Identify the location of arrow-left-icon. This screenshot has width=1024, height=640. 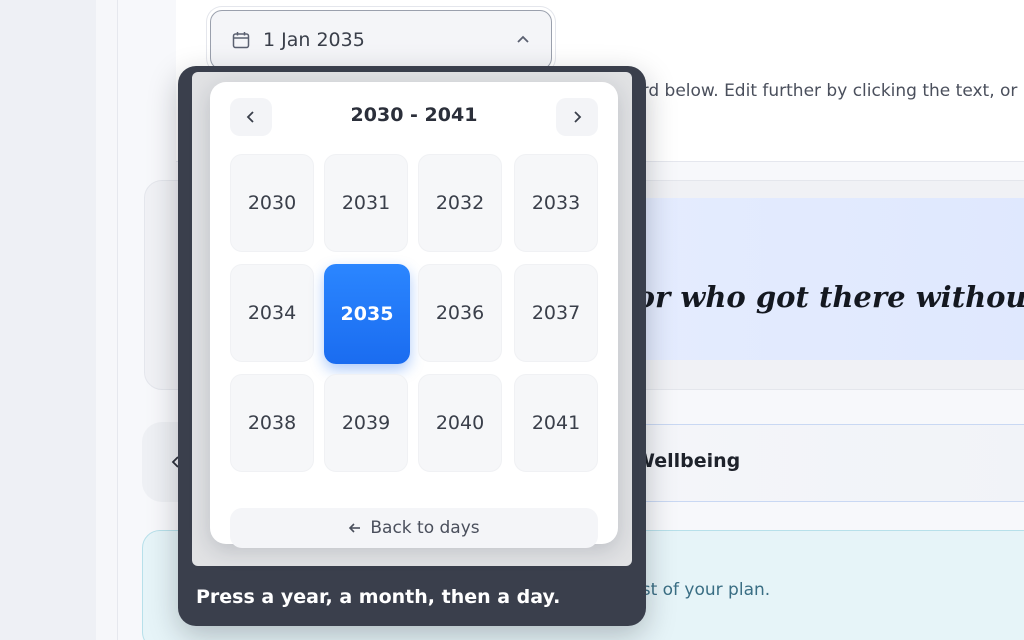
(355, 528).